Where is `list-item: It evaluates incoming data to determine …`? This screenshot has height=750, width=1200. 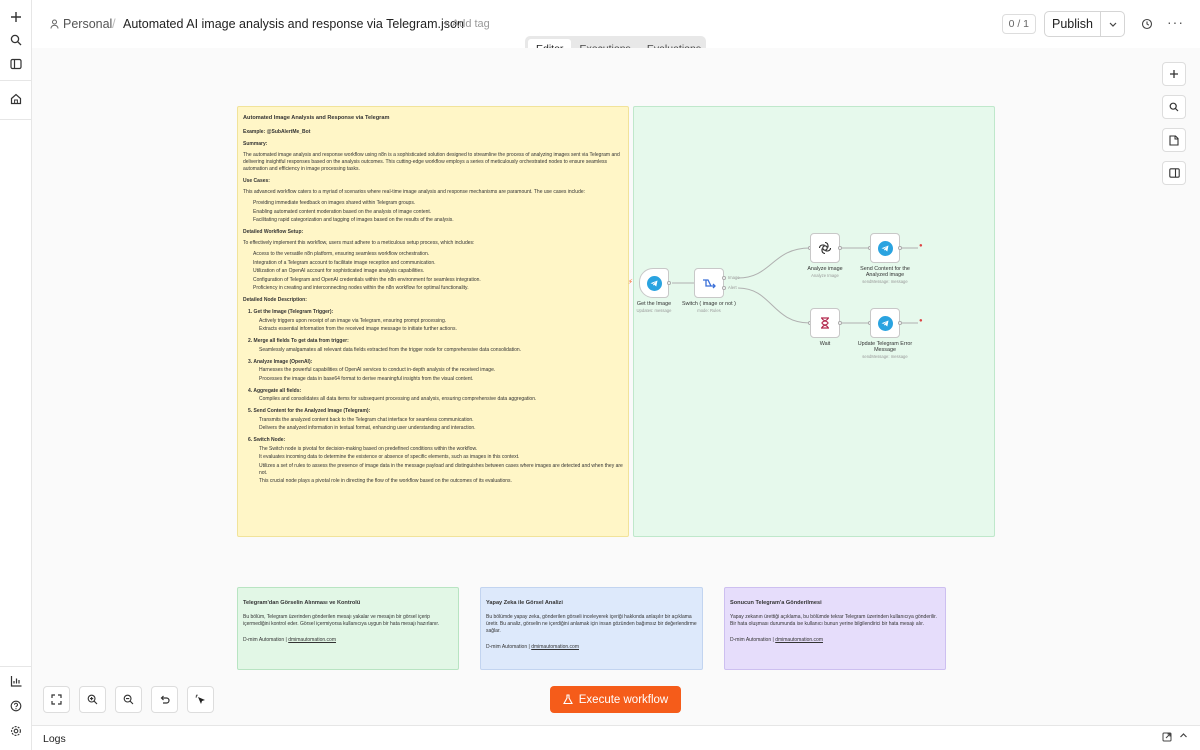
list-item: It evaluates incoming data to determine … is located at coordinates (389, 457).